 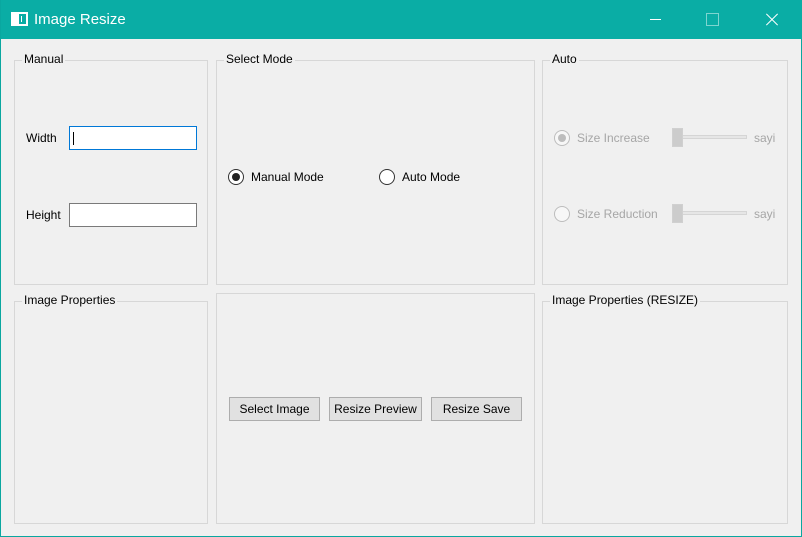 What do you see at coordinates (274, 409) in the screenshot?
I see `select-image-button: Select Image` at bounding box center [274, 409].